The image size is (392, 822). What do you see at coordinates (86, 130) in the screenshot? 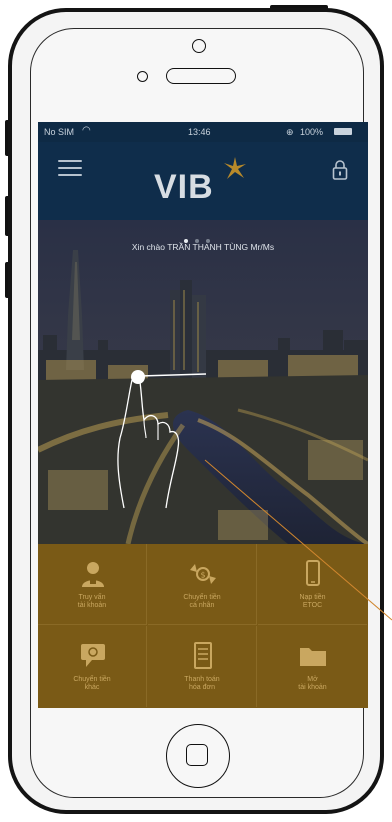
I see `wifi-icon: ◠` at bounding box center [86, 130].